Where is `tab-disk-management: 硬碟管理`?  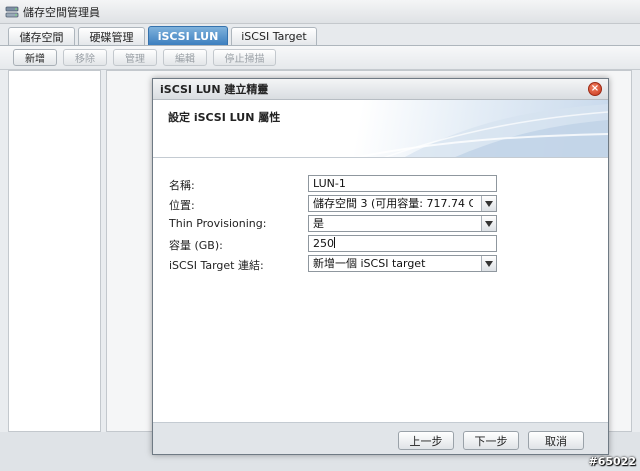
tab-disk-management: 硬碟管理 is located at coordinates (111, 36).